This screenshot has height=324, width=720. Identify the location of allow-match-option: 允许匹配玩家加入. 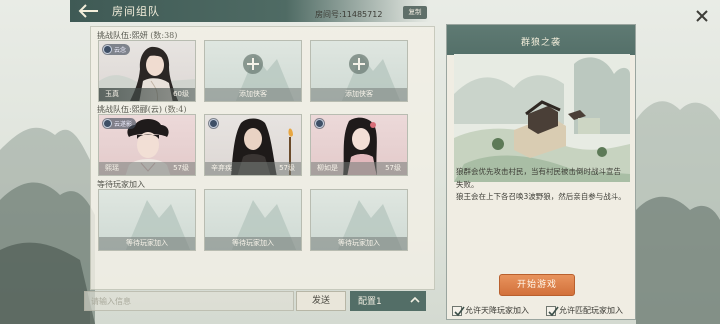
(584, 310).